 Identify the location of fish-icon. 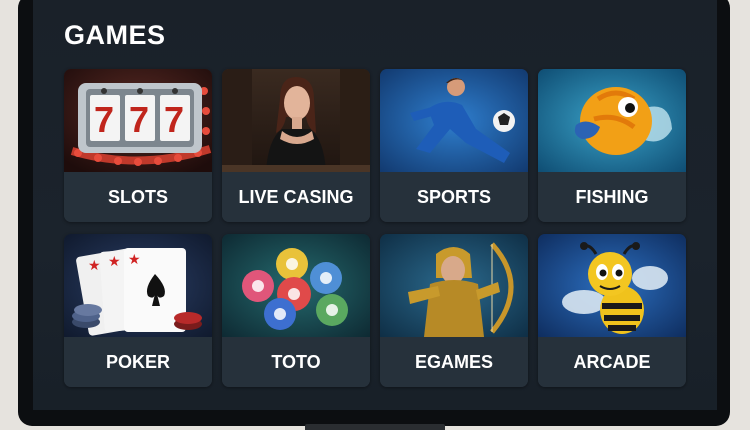
(612, 120).